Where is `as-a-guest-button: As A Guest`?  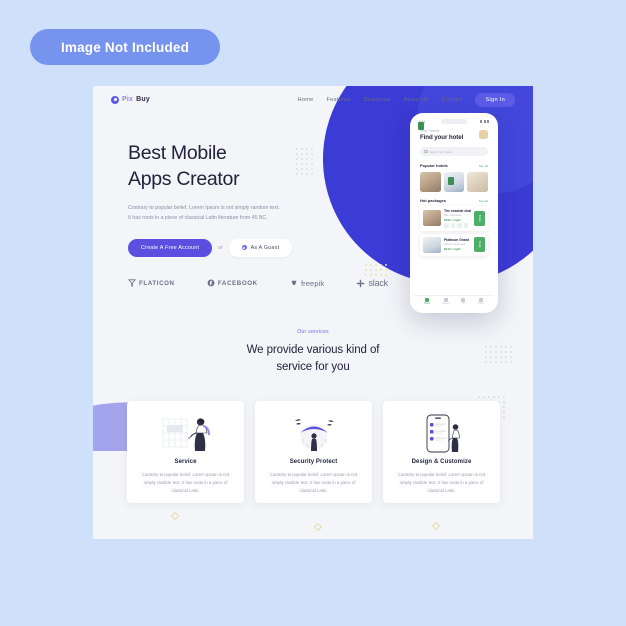
as-a-guest-button: As A Guest is located at coordinates (260, 247).